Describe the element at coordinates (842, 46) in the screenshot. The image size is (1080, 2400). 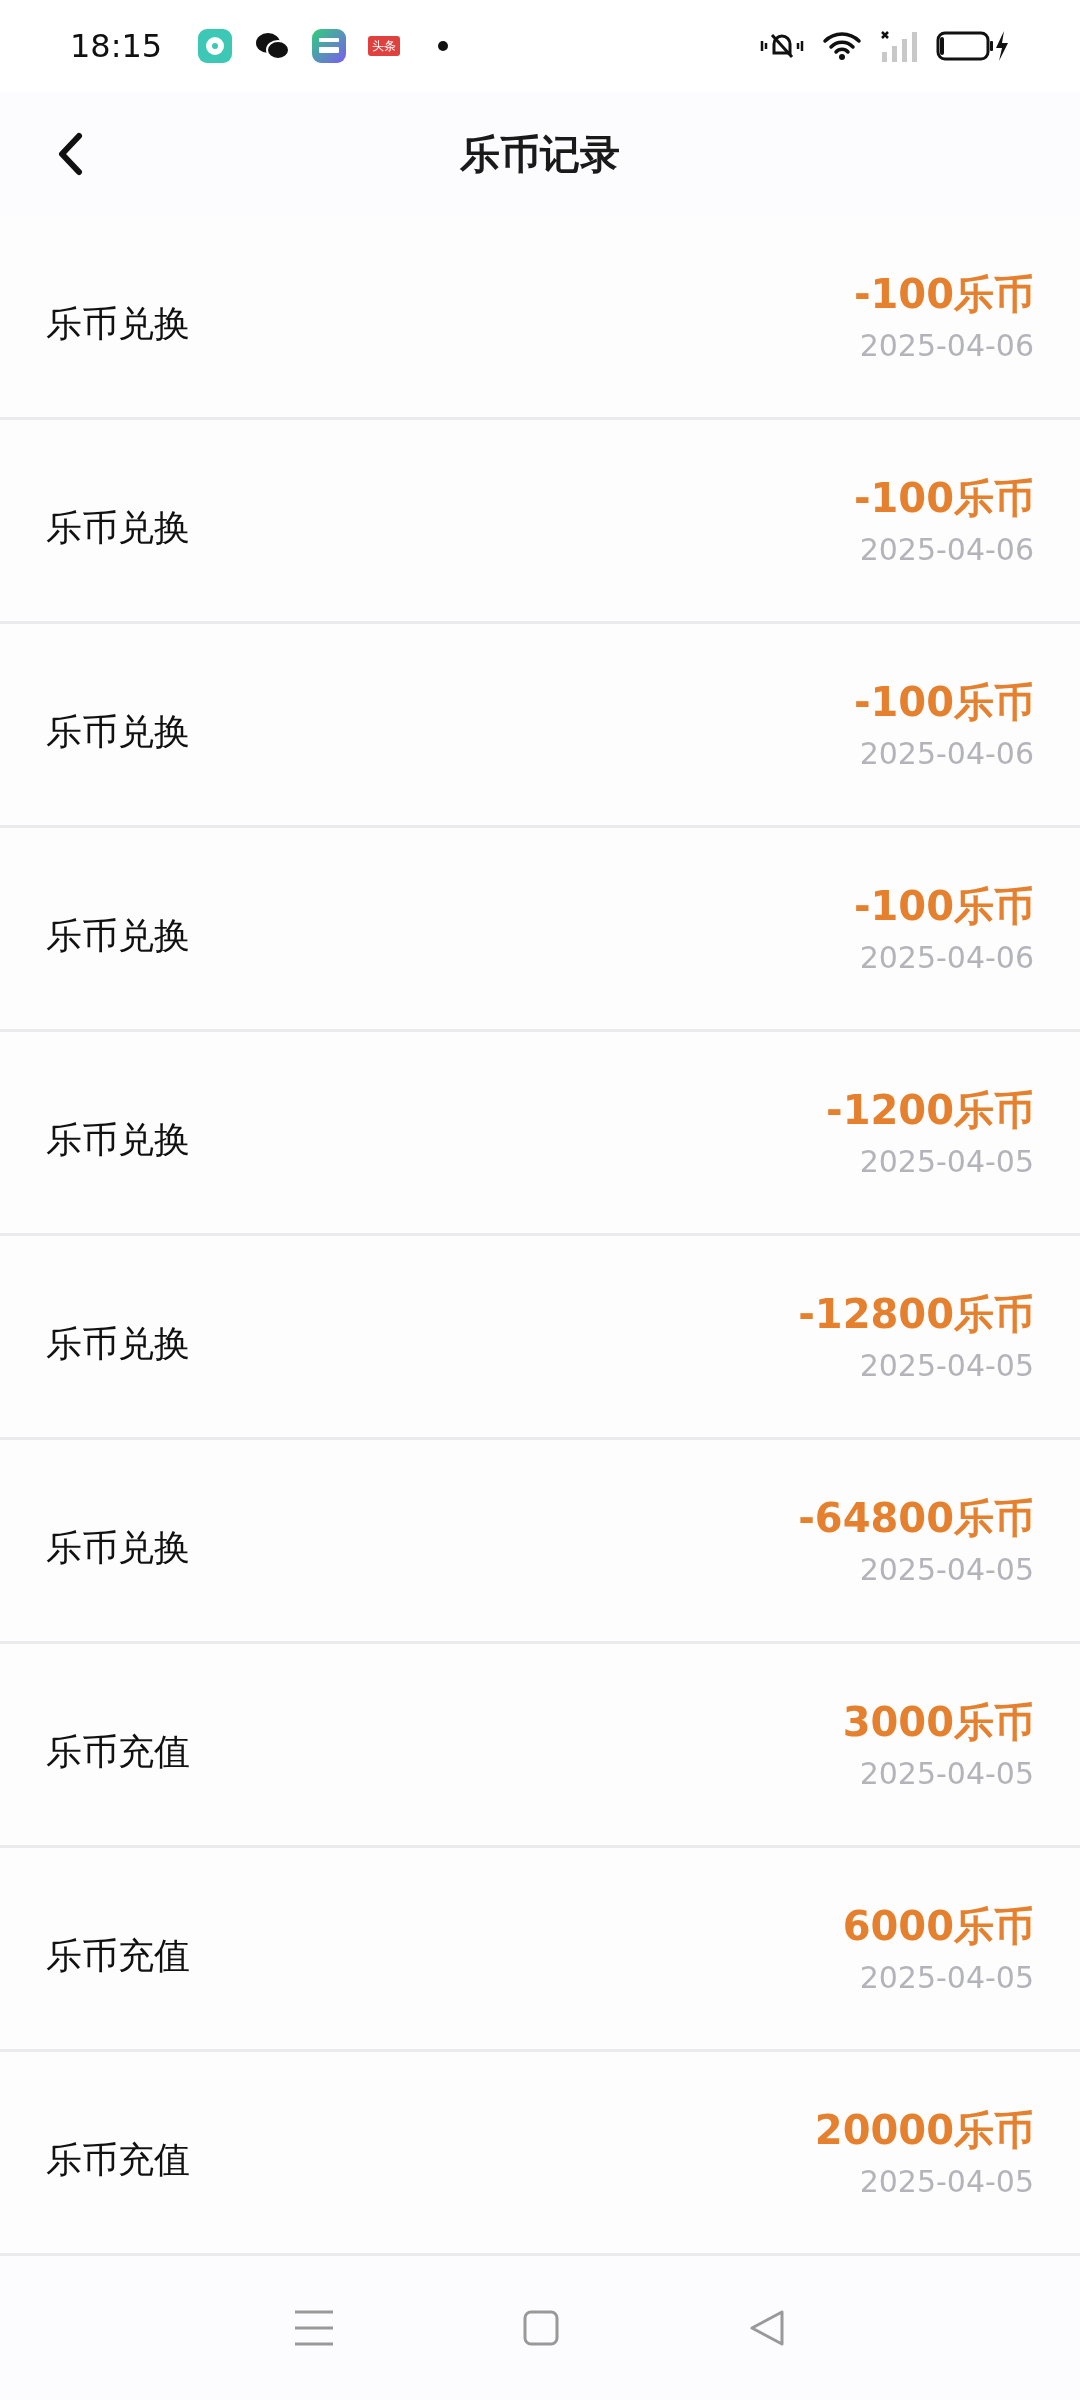
I see `wifi-icon` at that location.